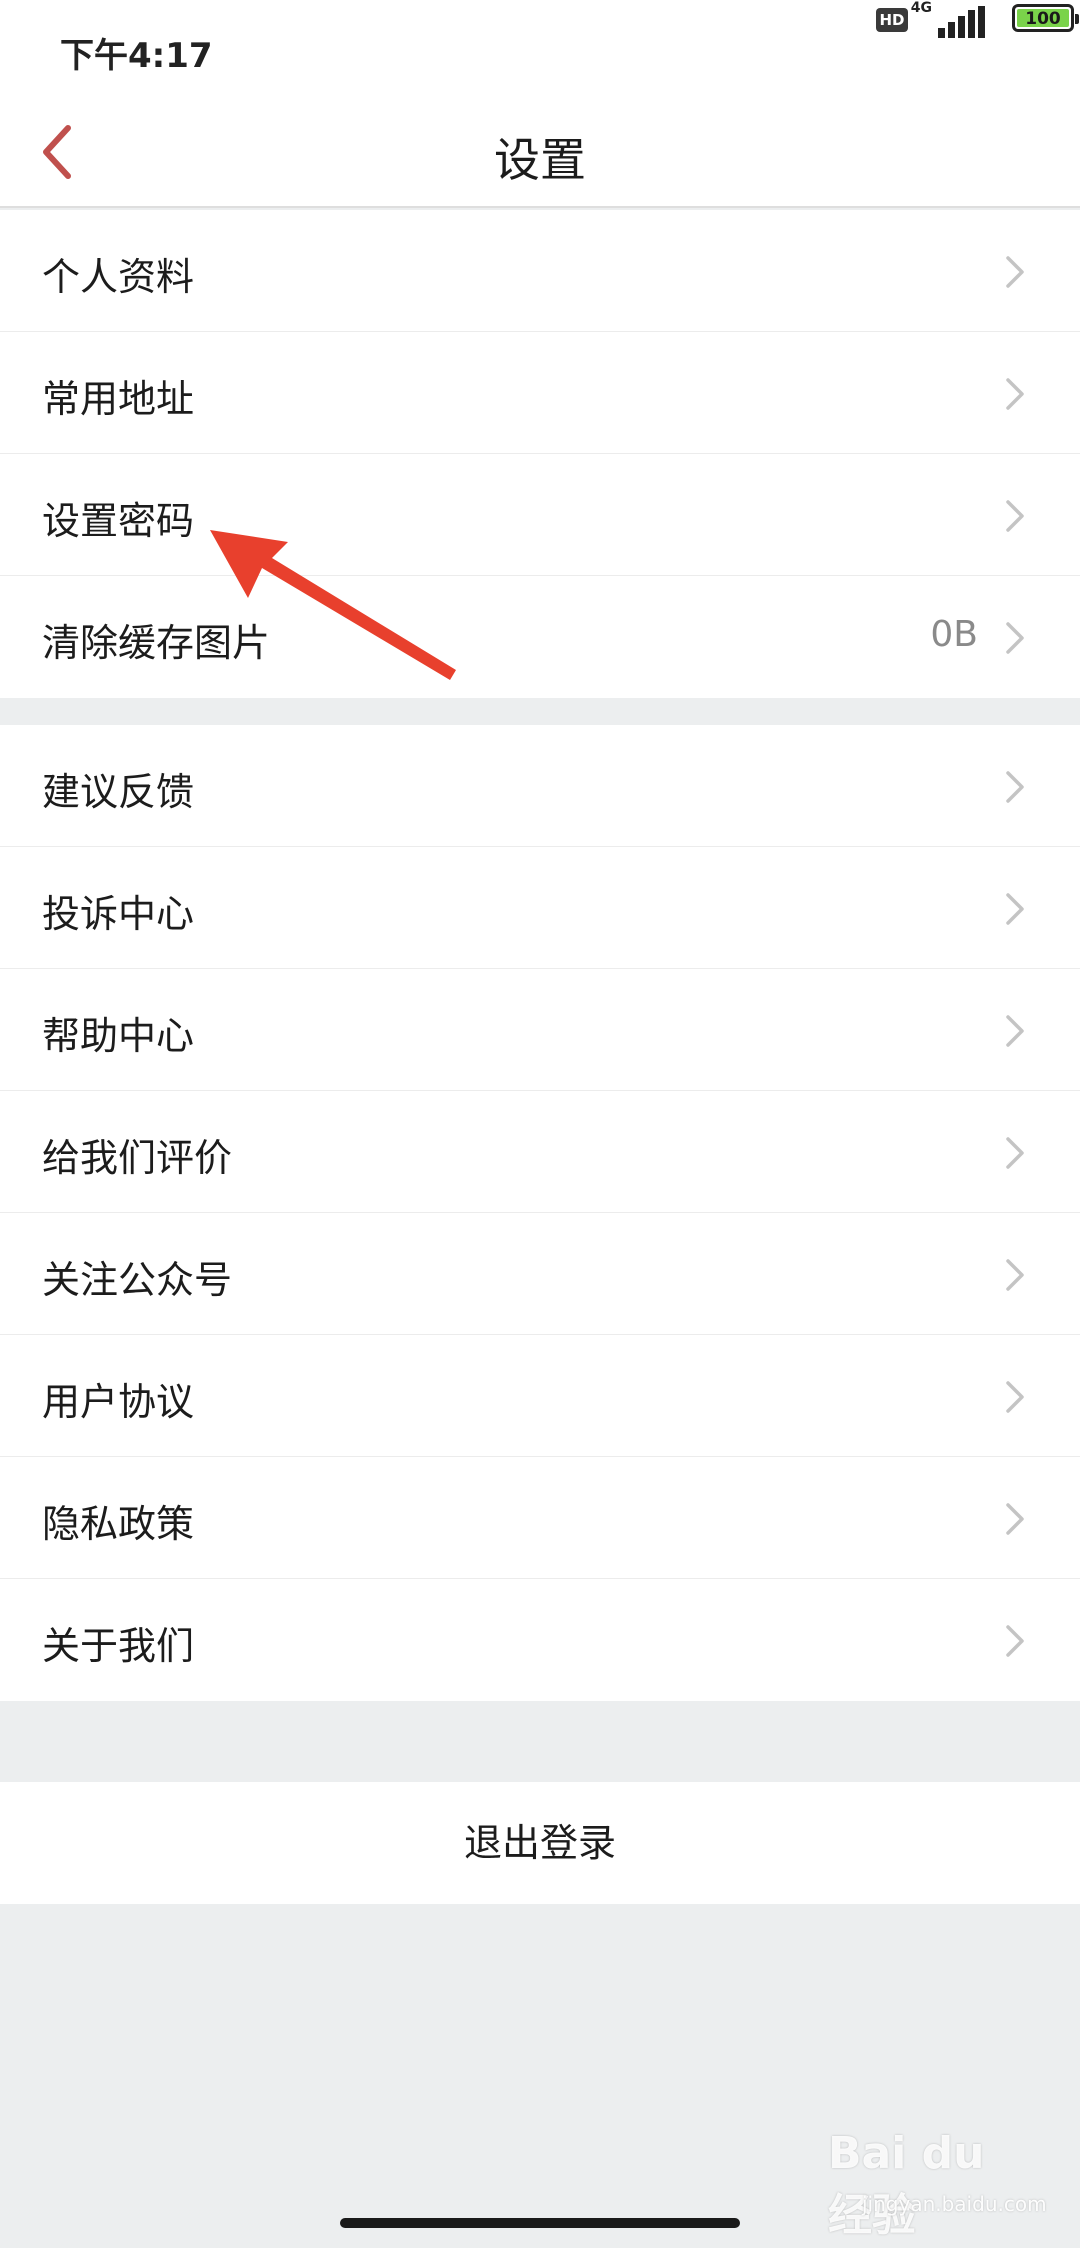 The height and width of the screenshot is (2248, 1080). I want to click on row-label: 设置密码, so click(118, 521).